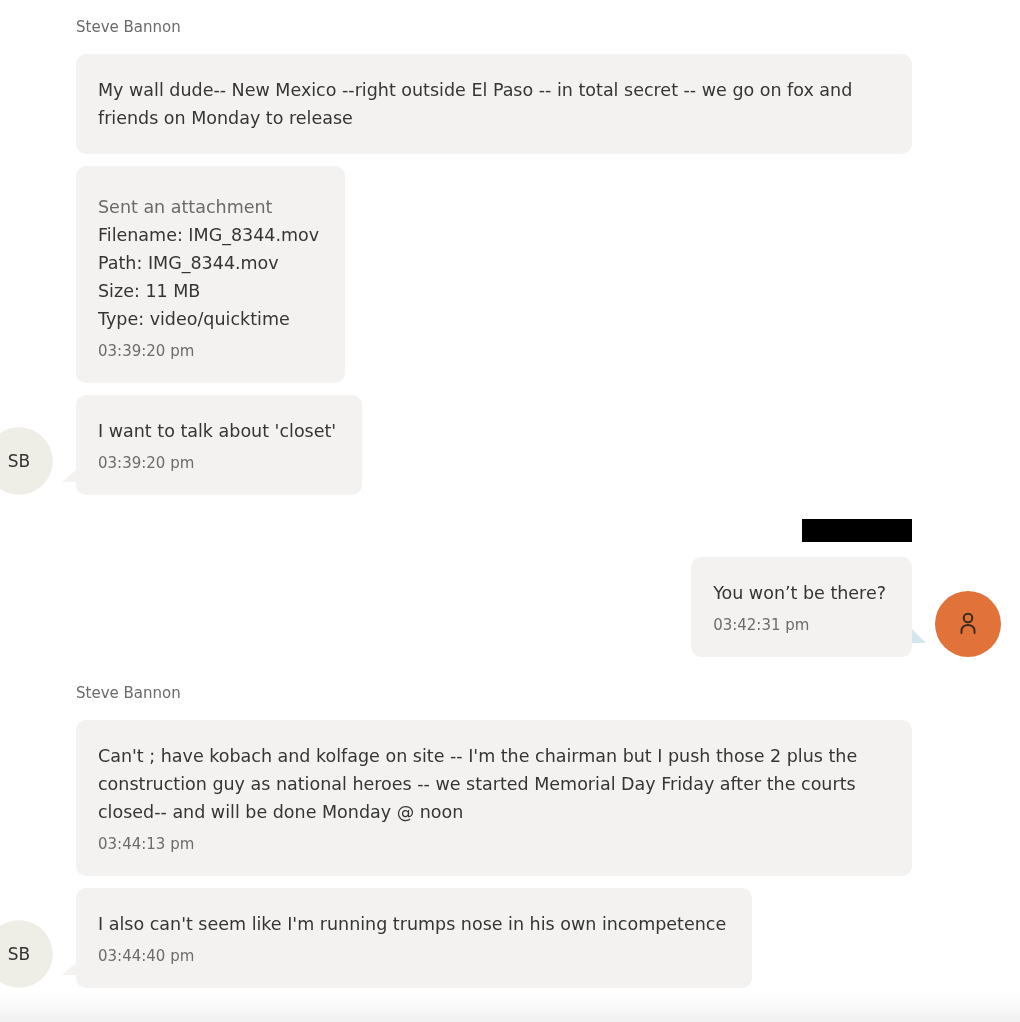 This screenshot has width=1020, height=1022. Describe the element at coordinates (194, 319) in the screenshot. I see `attachment-detail: Type: video/quicktime` at that location.